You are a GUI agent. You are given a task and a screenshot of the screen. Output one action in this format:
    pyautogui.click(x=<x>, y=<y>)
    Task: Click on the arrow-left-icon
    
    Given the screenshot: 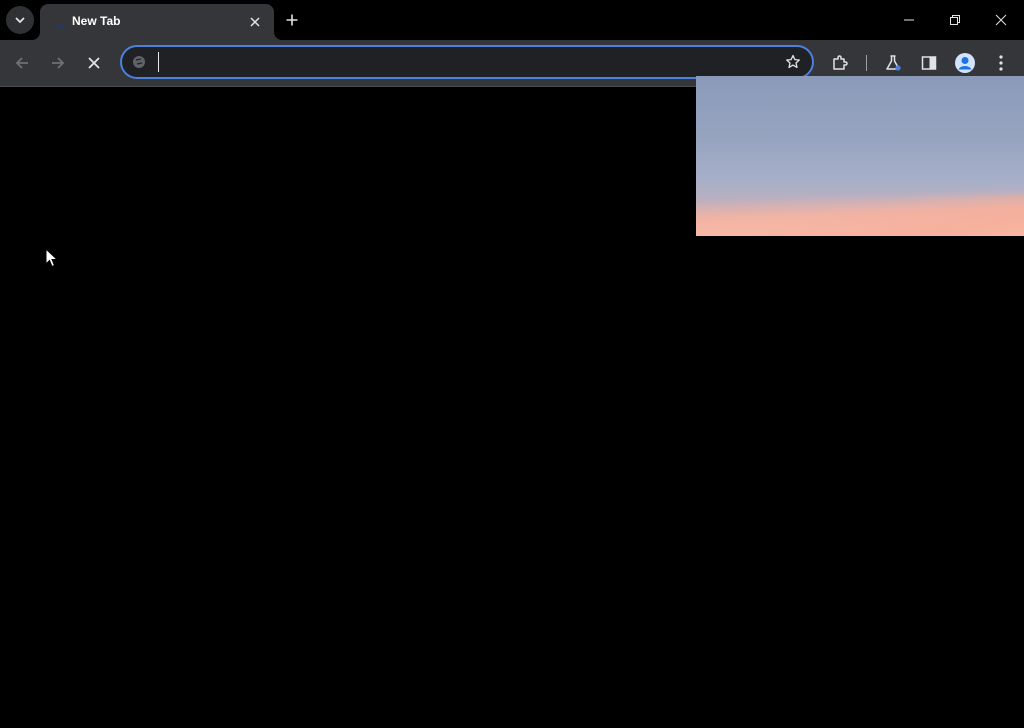 What is the action you would take?
    pyautogui.click(x=21, y=63)
    